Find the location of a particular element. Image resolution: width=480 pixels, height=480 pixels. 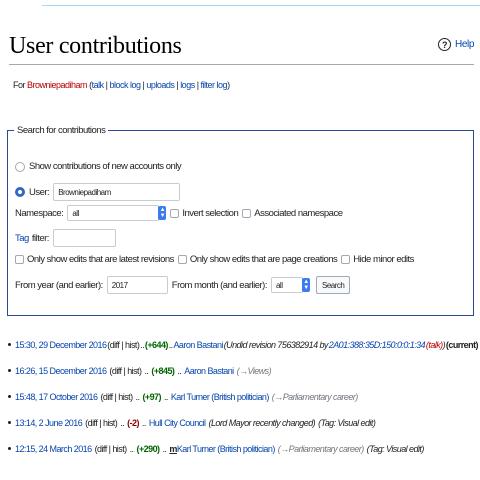

help-label: Help is located at coordinates (464, 44).